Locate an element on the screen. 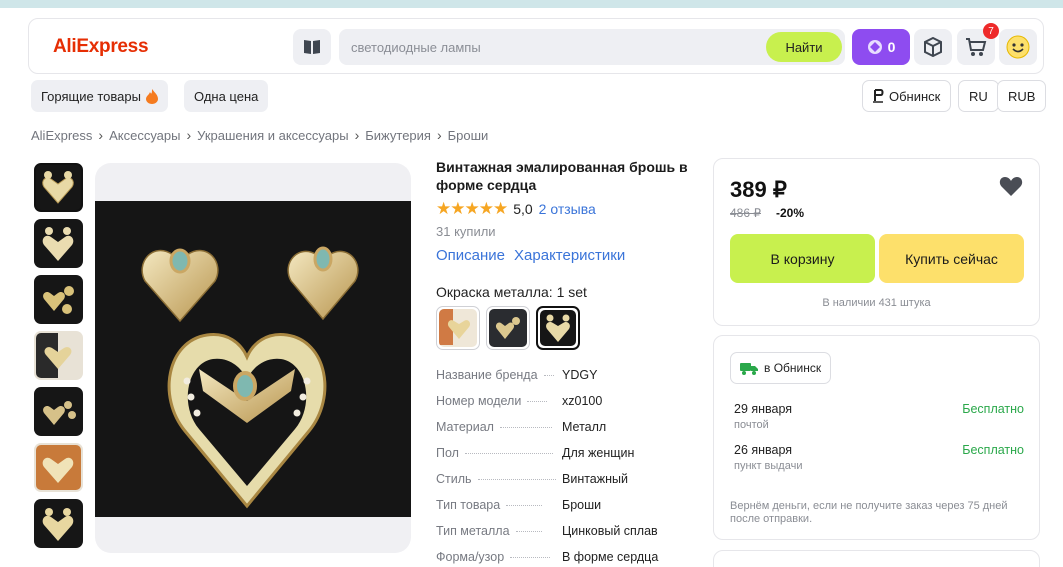 The height and width of the screenshot is (567, 1063). spec-value: В форме сердца is located at coordinates (610, 557).